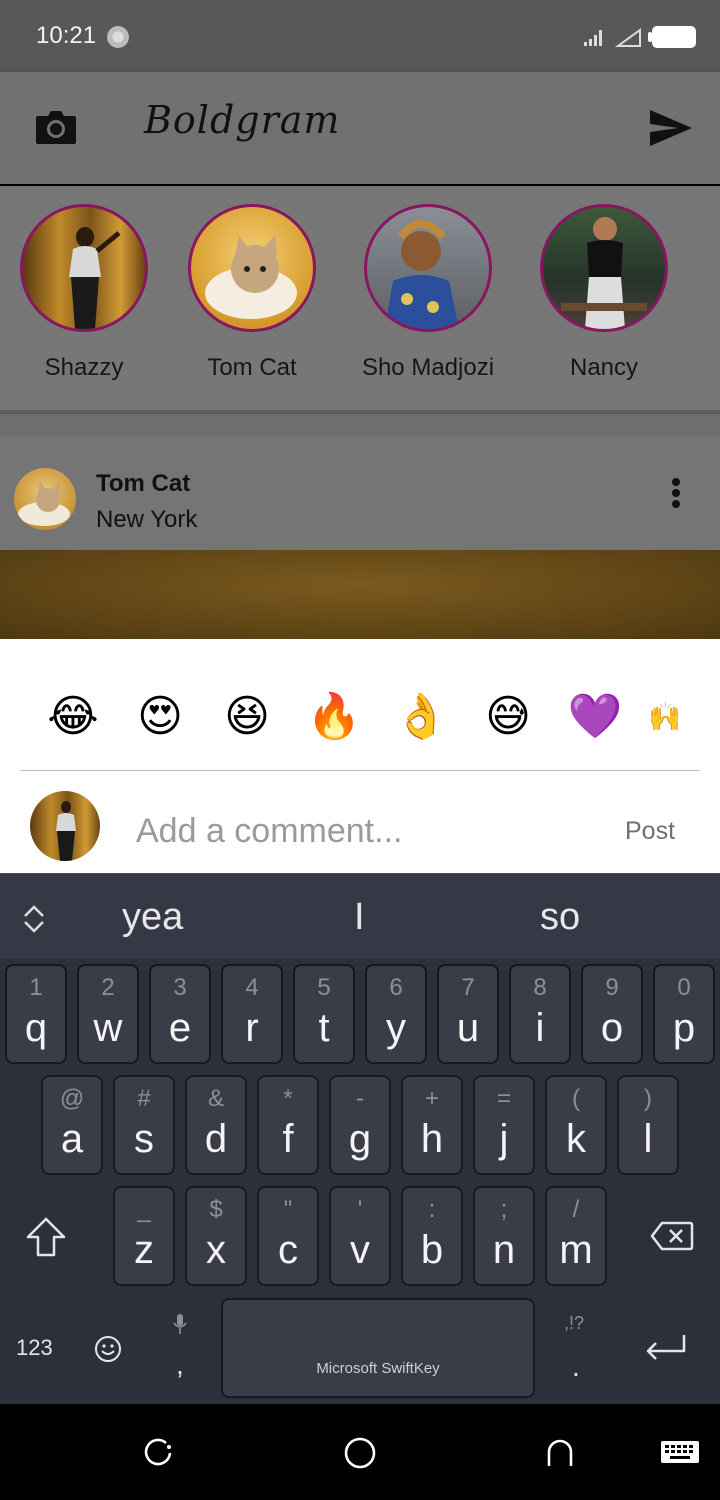 This screenshot has width=720, height=1500. Describe the element at coordinates (146, 520) in the screenshot. I see `post-location: New York` at that location.